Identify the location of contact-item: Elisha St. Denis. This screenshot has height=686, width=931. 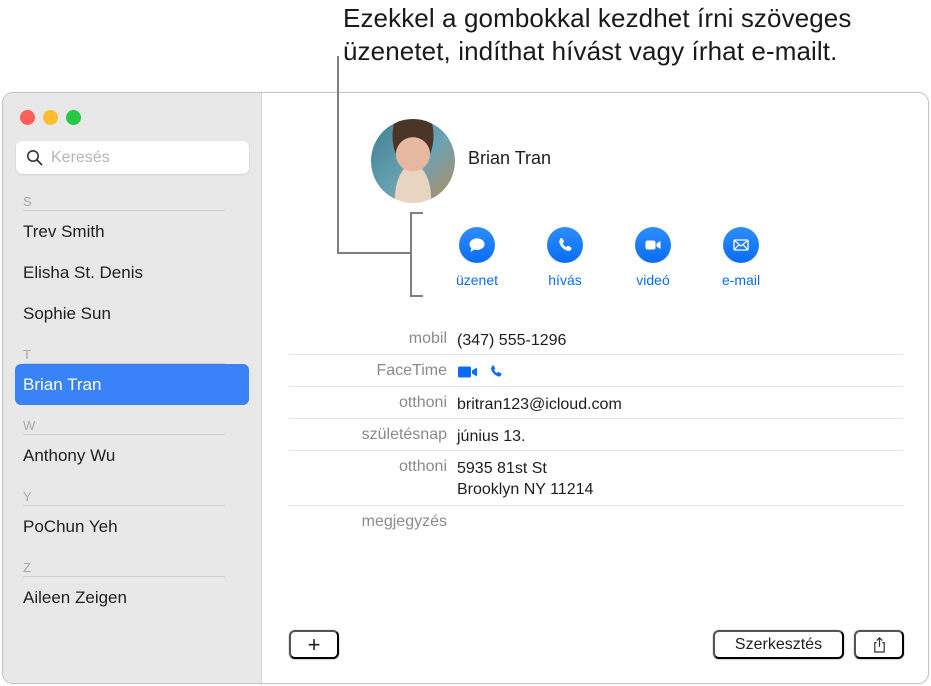
(132, 272).